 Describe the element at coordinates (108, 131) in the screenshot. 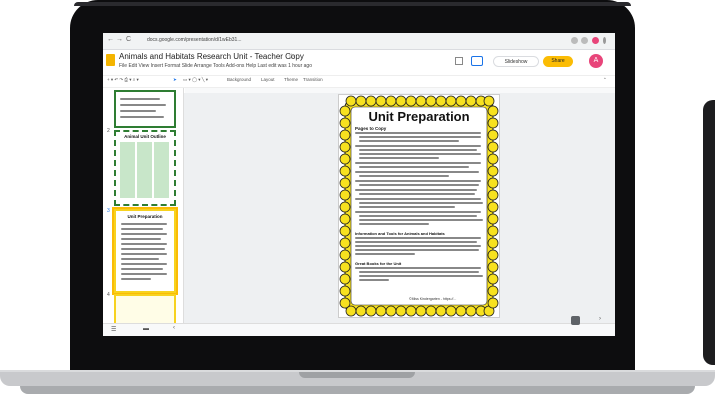

I see `slide-number: 2` at that location.